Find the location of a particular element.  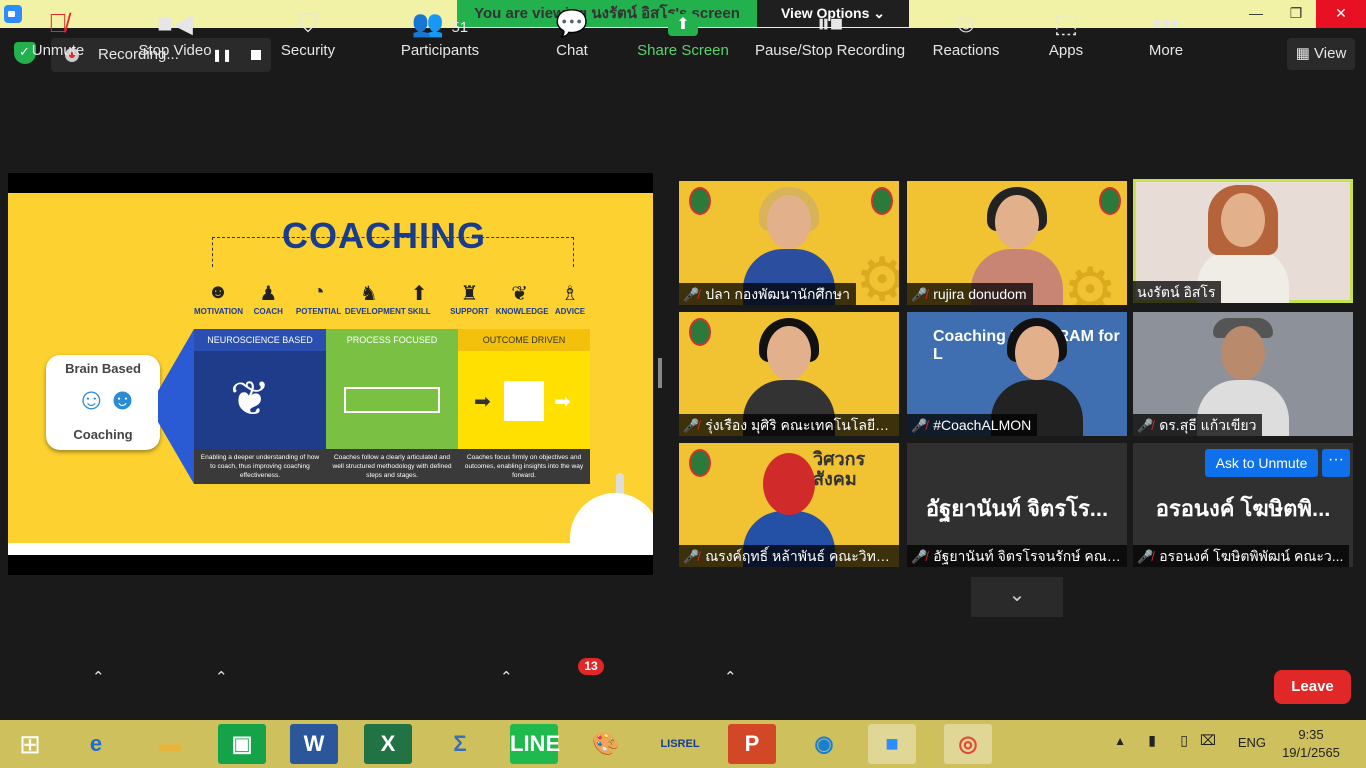

network-error-icon: ⌧ is located at coordinates (1208, 740).